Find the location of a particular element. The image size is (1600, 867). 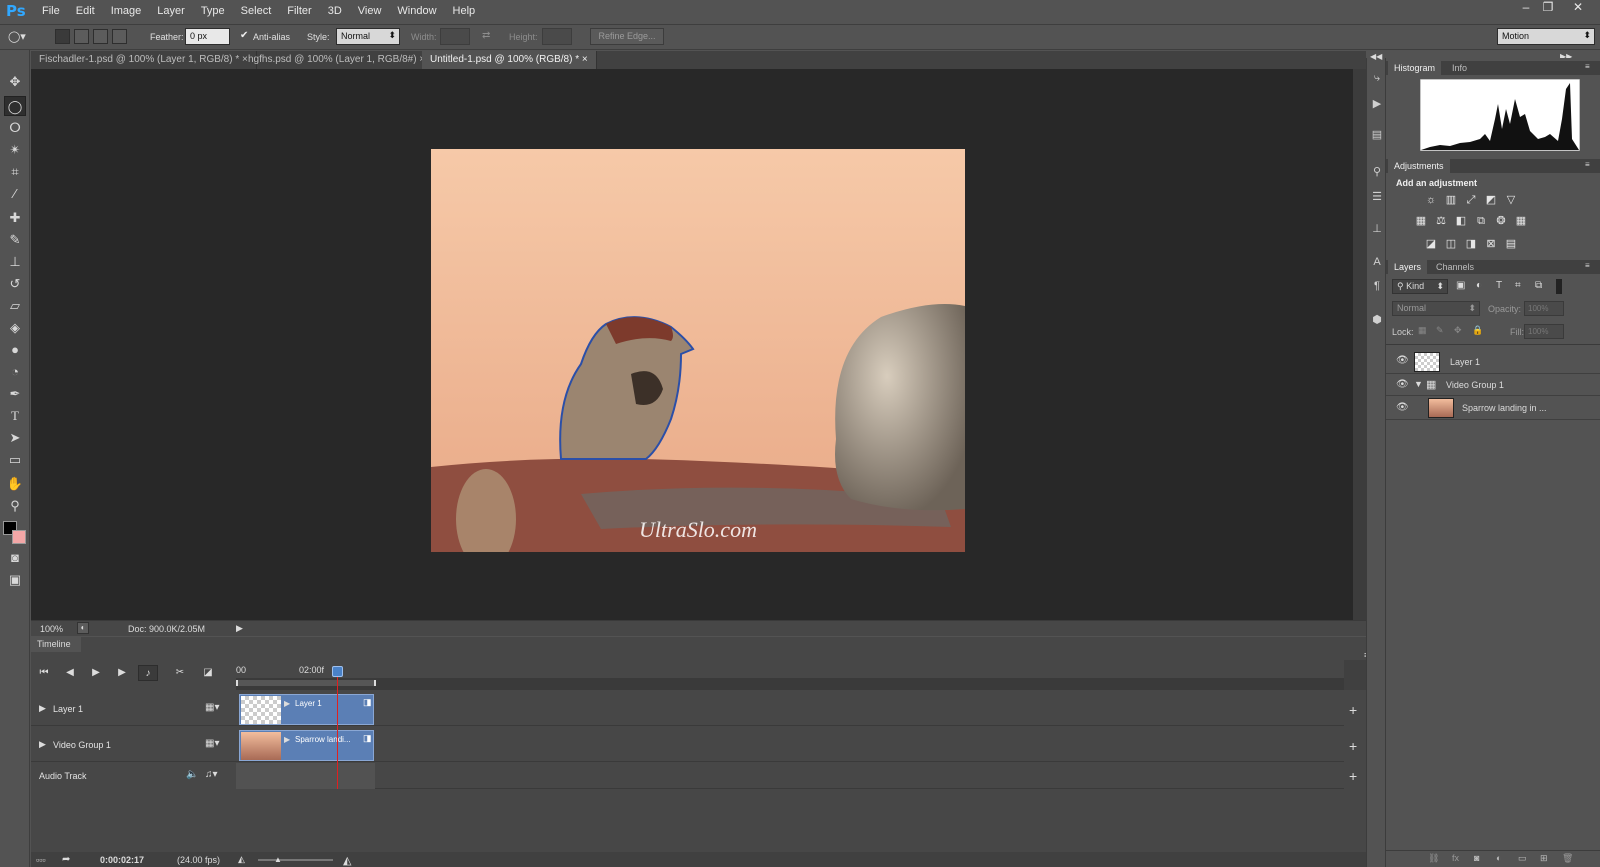

brush-presets-icon: ☰ is located at coordinates (1377, 198).